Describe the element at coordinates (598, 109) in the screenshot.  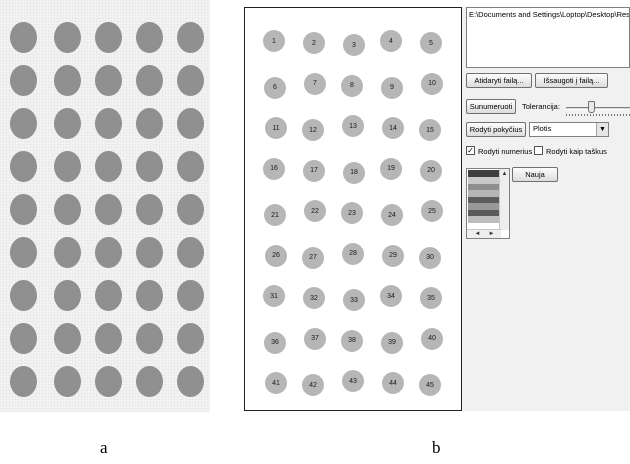
I see `tolerance-slider` at that location.